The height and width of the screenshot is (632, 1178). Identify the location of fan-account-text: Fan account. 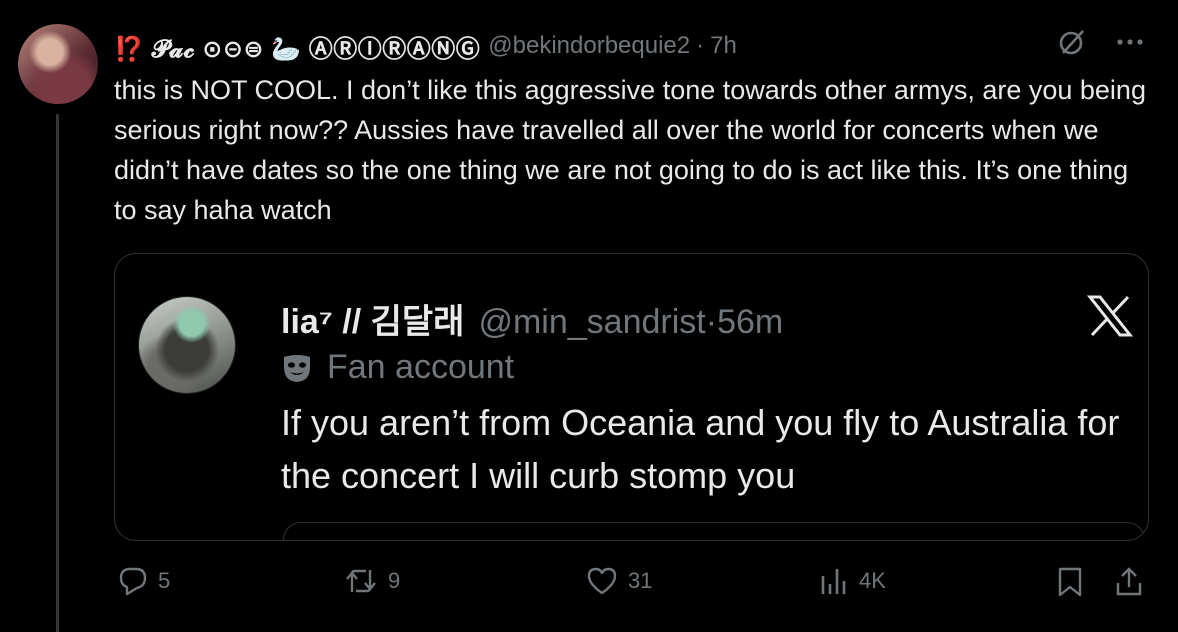
(421, 367).